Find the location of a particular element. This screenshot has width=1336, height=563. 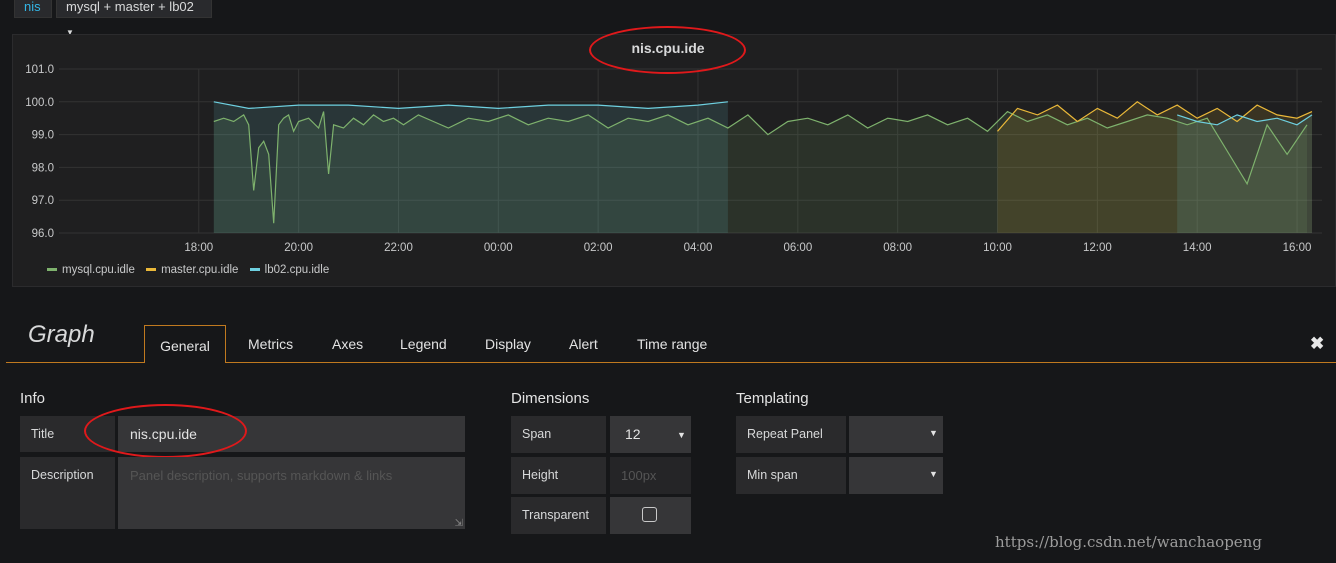

x-tick-label: 16:00 is located at coordinates (1297, 248).